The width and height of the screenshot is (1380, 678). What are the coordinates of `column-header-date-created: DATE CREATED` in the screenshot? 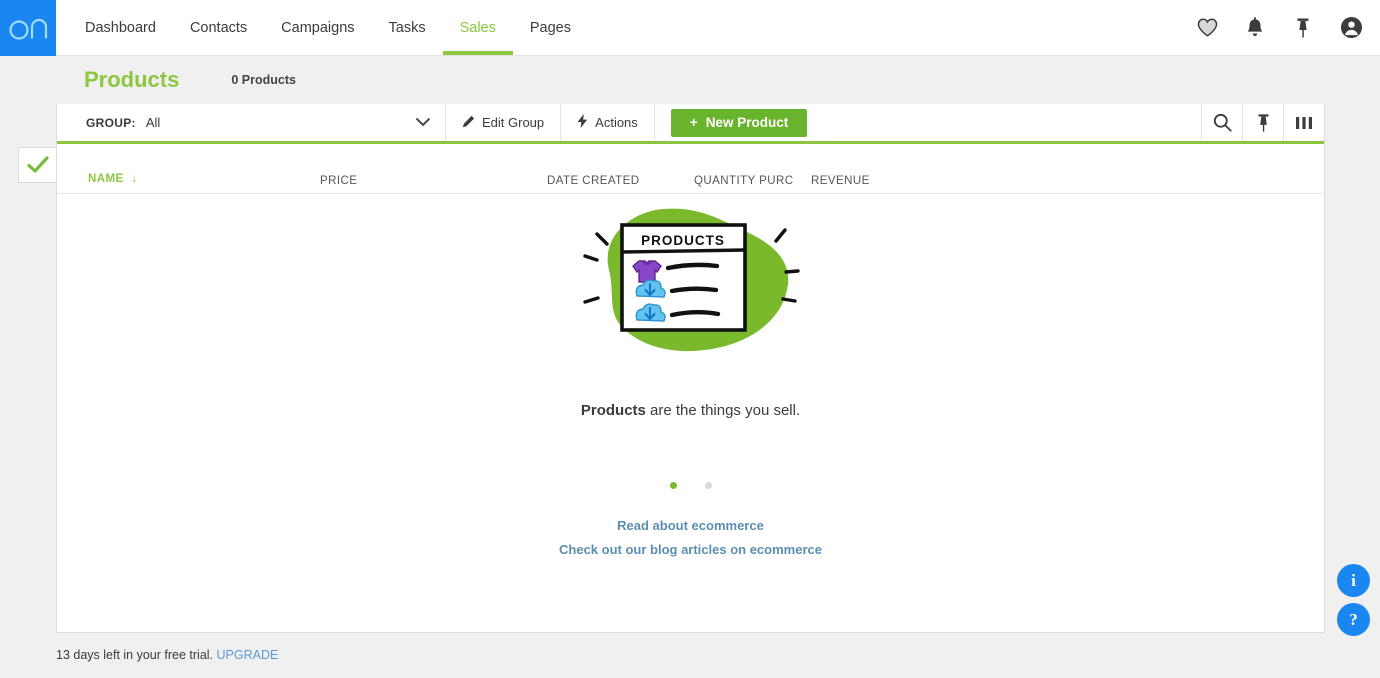 It's located at (593, 181).